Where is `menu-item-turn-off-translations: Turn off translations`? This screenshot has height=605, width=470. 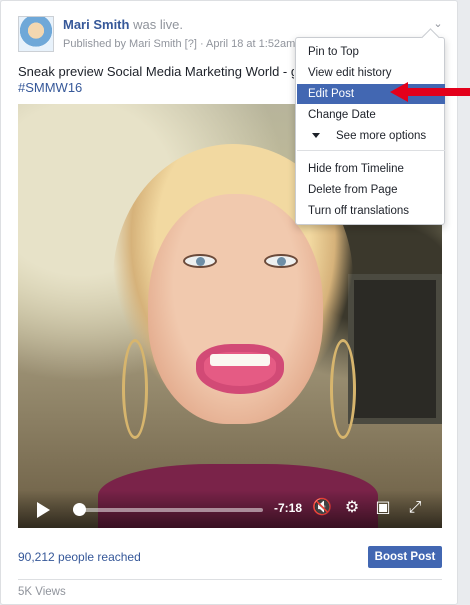
menu-item-turn-off-translations: Turn off translations is located at coordinates (371, 211).